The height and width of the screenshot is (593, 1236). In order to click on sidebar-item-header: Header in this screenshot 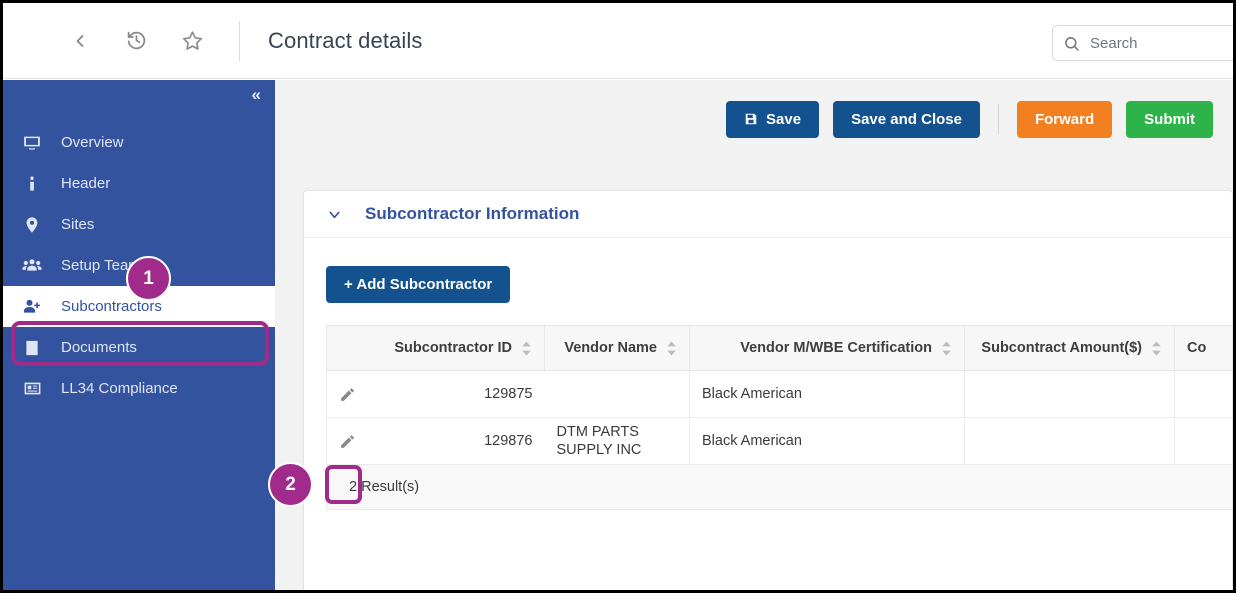, I will do `click(139, 183)`.